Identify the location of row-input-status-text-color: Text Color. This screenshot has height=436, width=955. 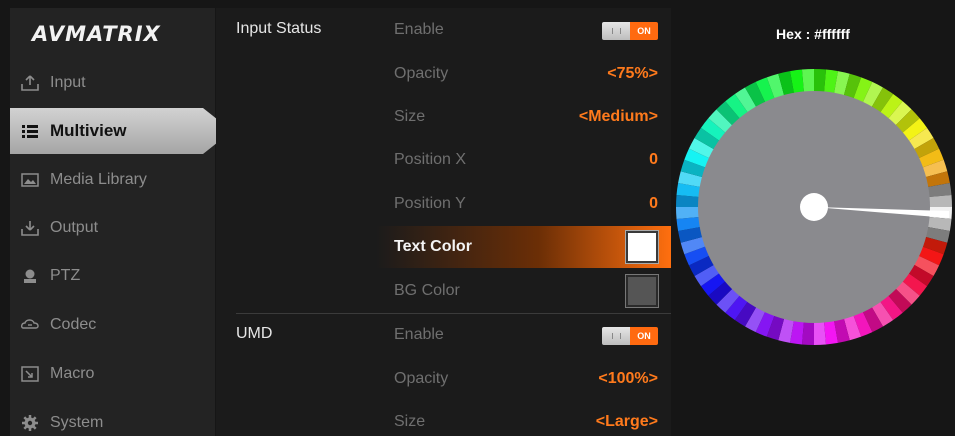
(523, 247).